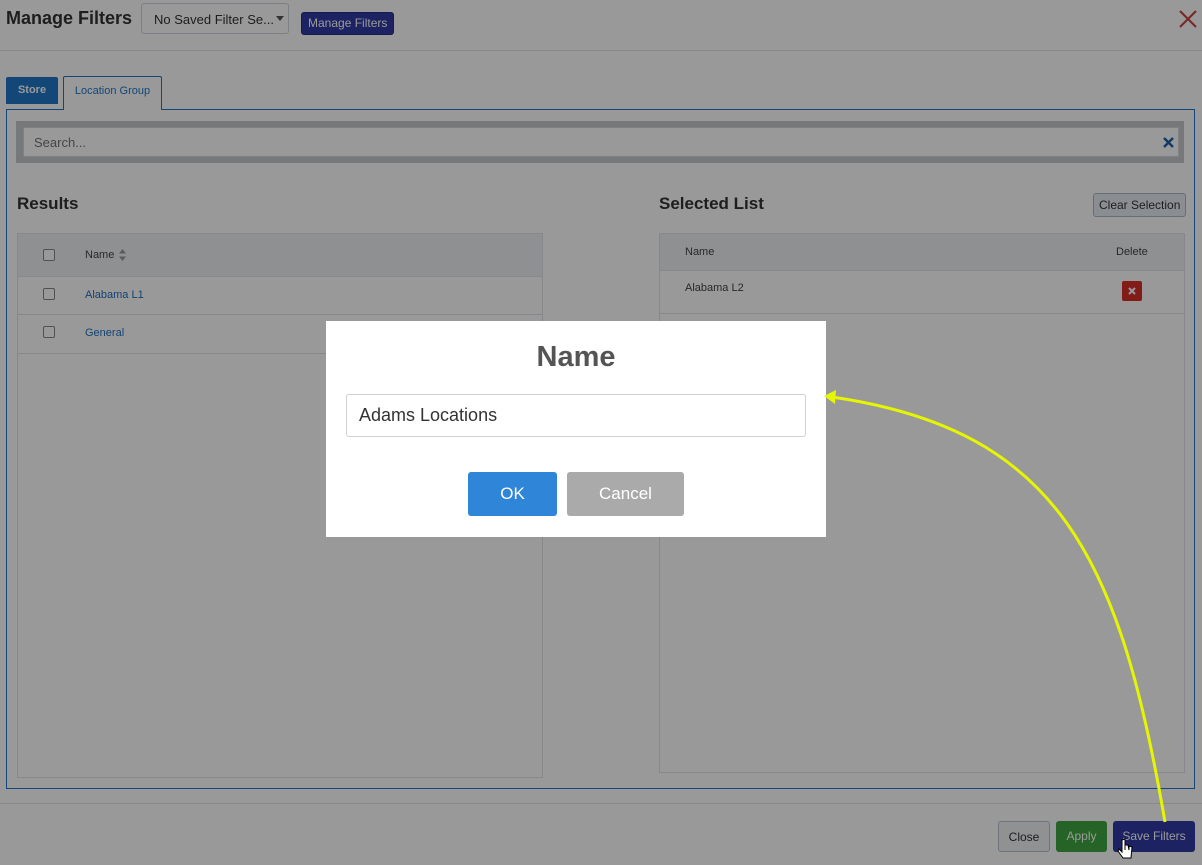 This screenshot has height=865, width=1202. I want to click on name-dialog: Name OK Cancel, so click(576, 429).